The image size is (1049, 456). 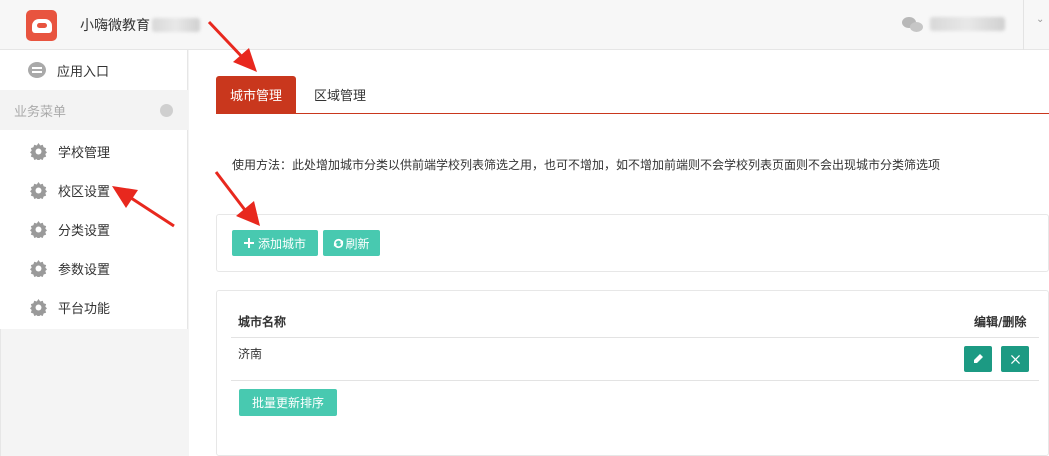 I want to click on refresh-button: 刷新, so click(x=351, y=243).